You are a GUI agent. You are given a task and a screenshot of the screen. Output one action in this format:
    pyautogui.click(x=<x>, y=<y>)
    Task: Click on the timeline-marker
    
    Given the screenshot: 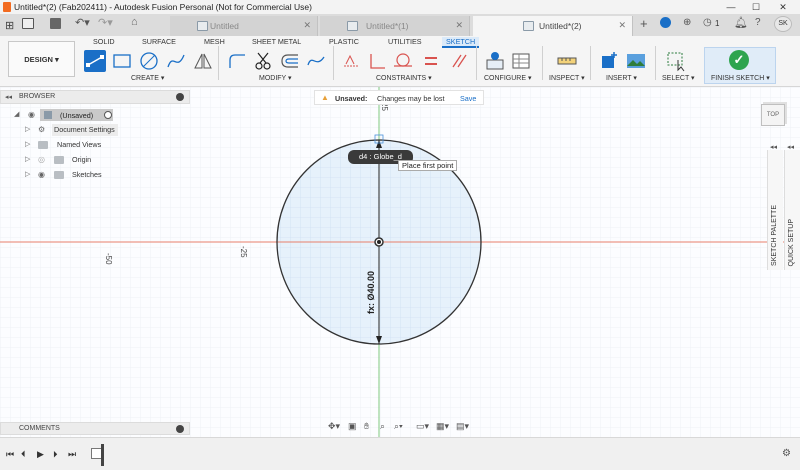 What is the action you would take?
    pyautogui.click(x=102, y=455)
    